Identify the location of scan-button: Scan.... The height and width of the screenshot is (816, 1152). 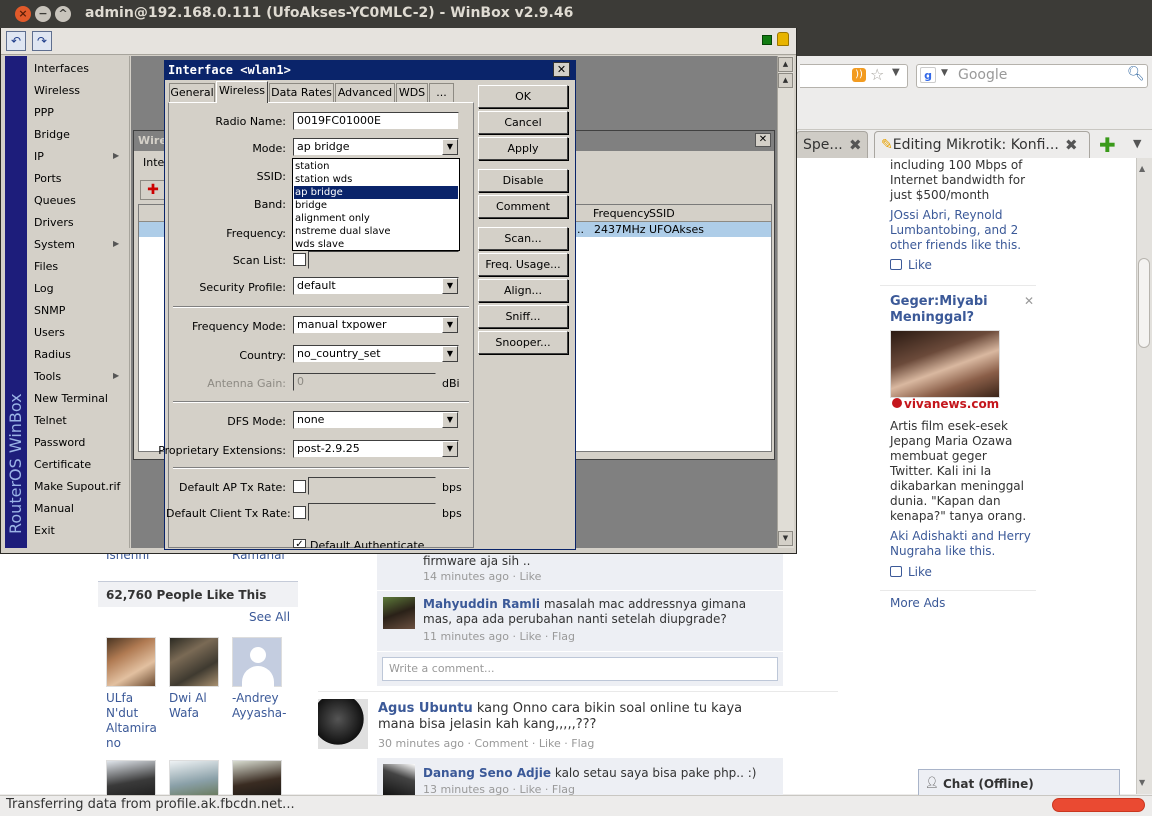
(523, 238).